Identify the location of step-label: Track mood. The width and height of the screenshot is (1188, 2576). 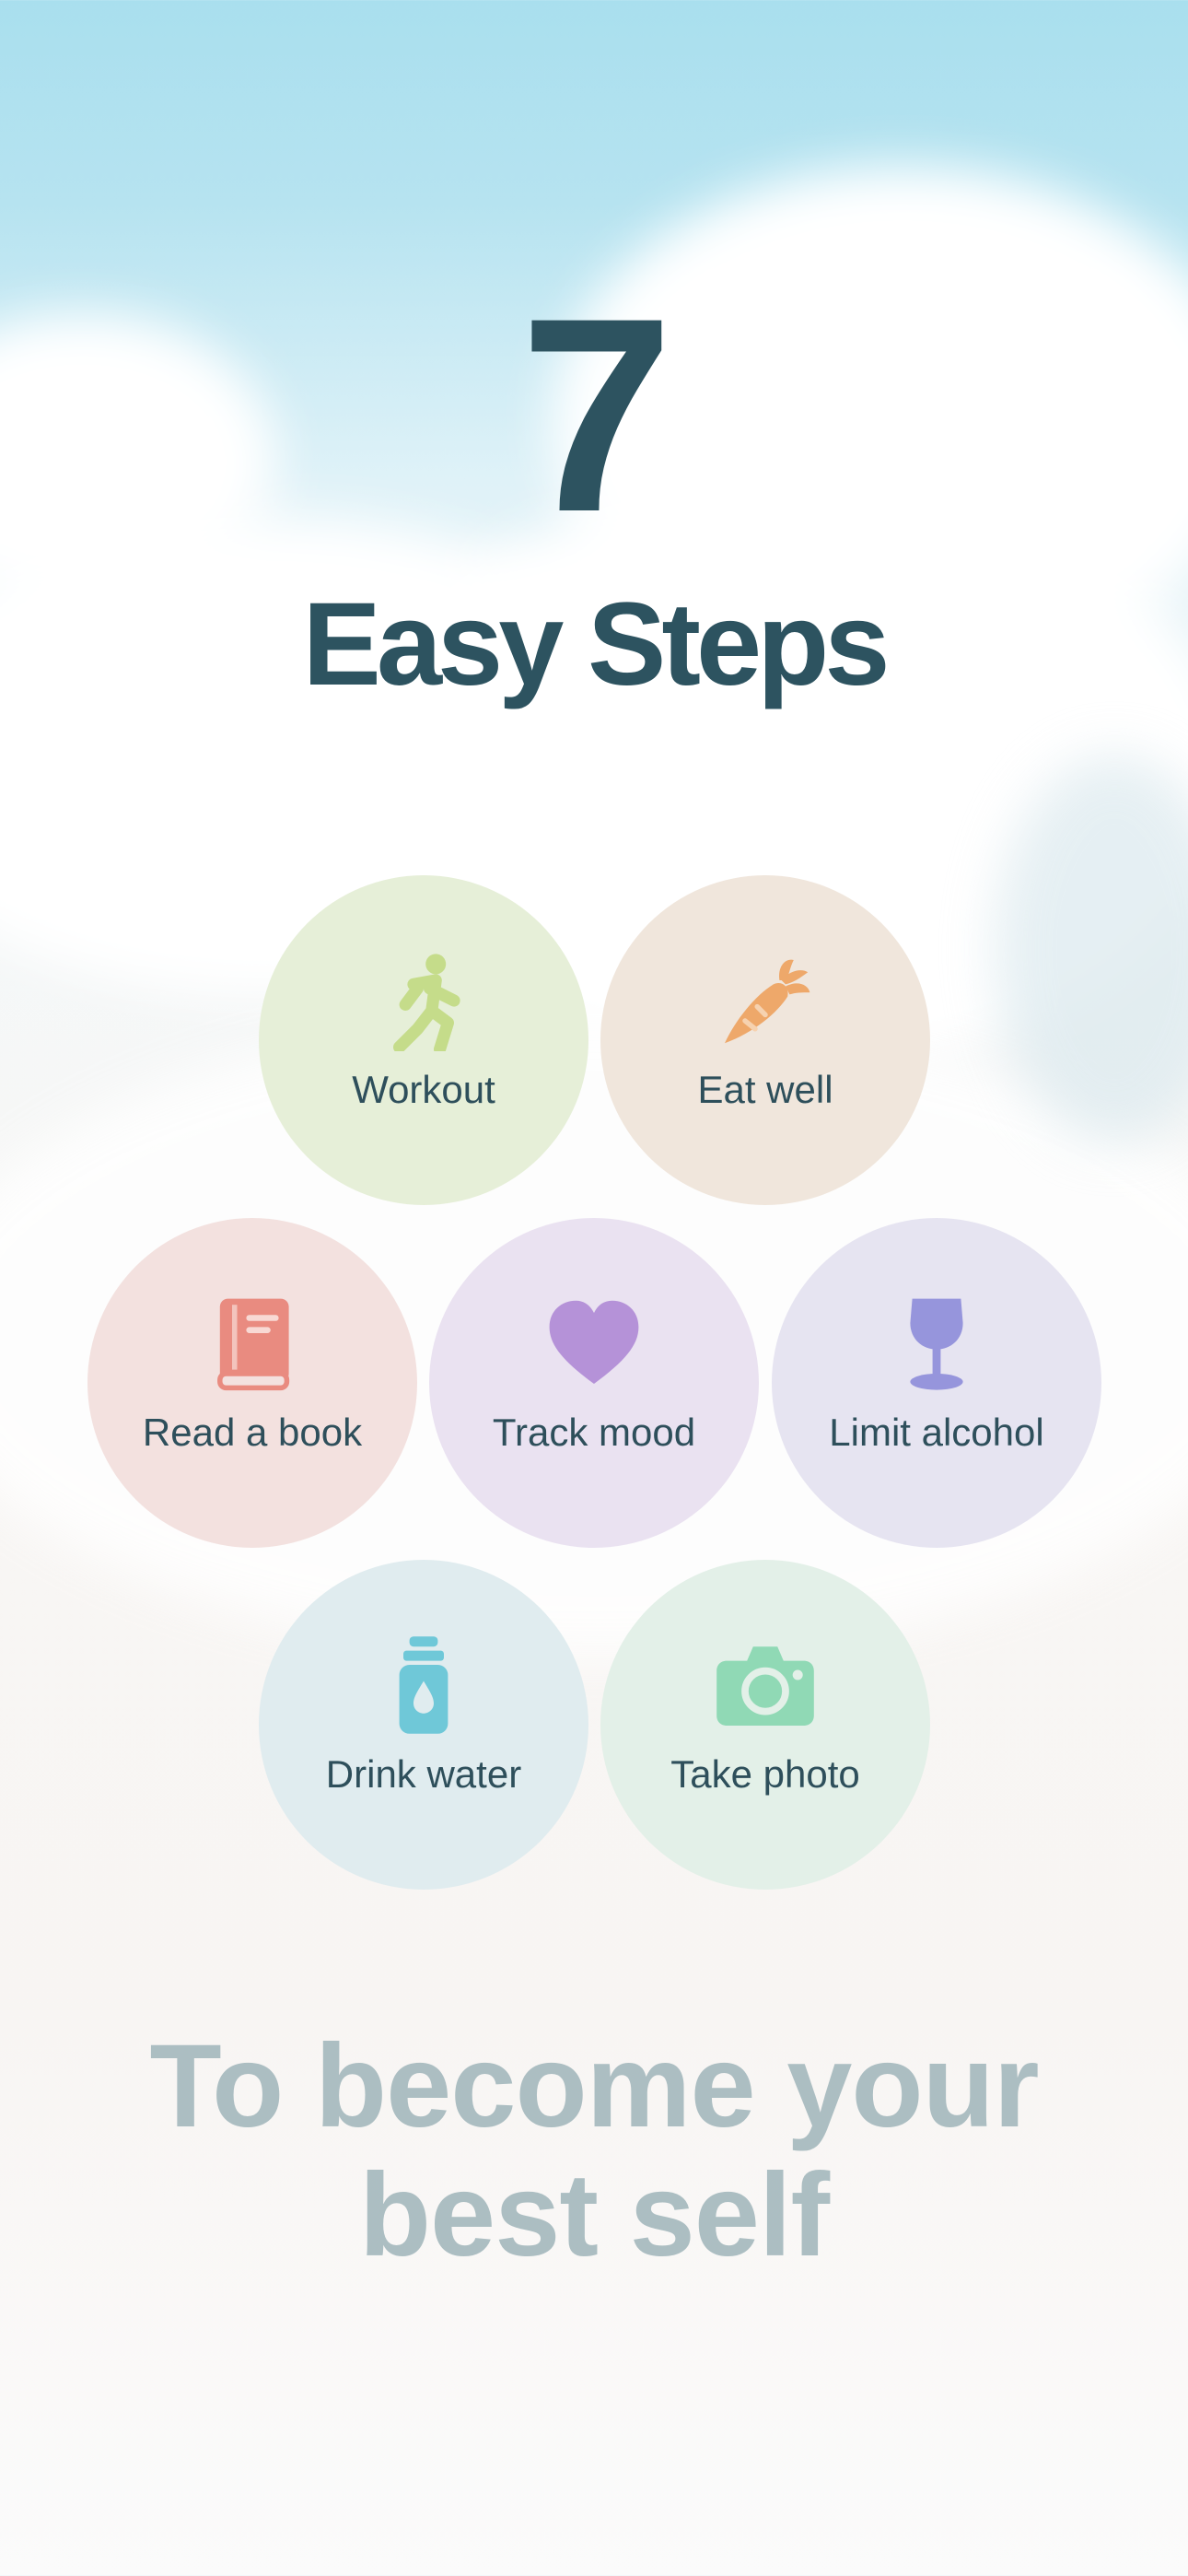
(594, 1432).